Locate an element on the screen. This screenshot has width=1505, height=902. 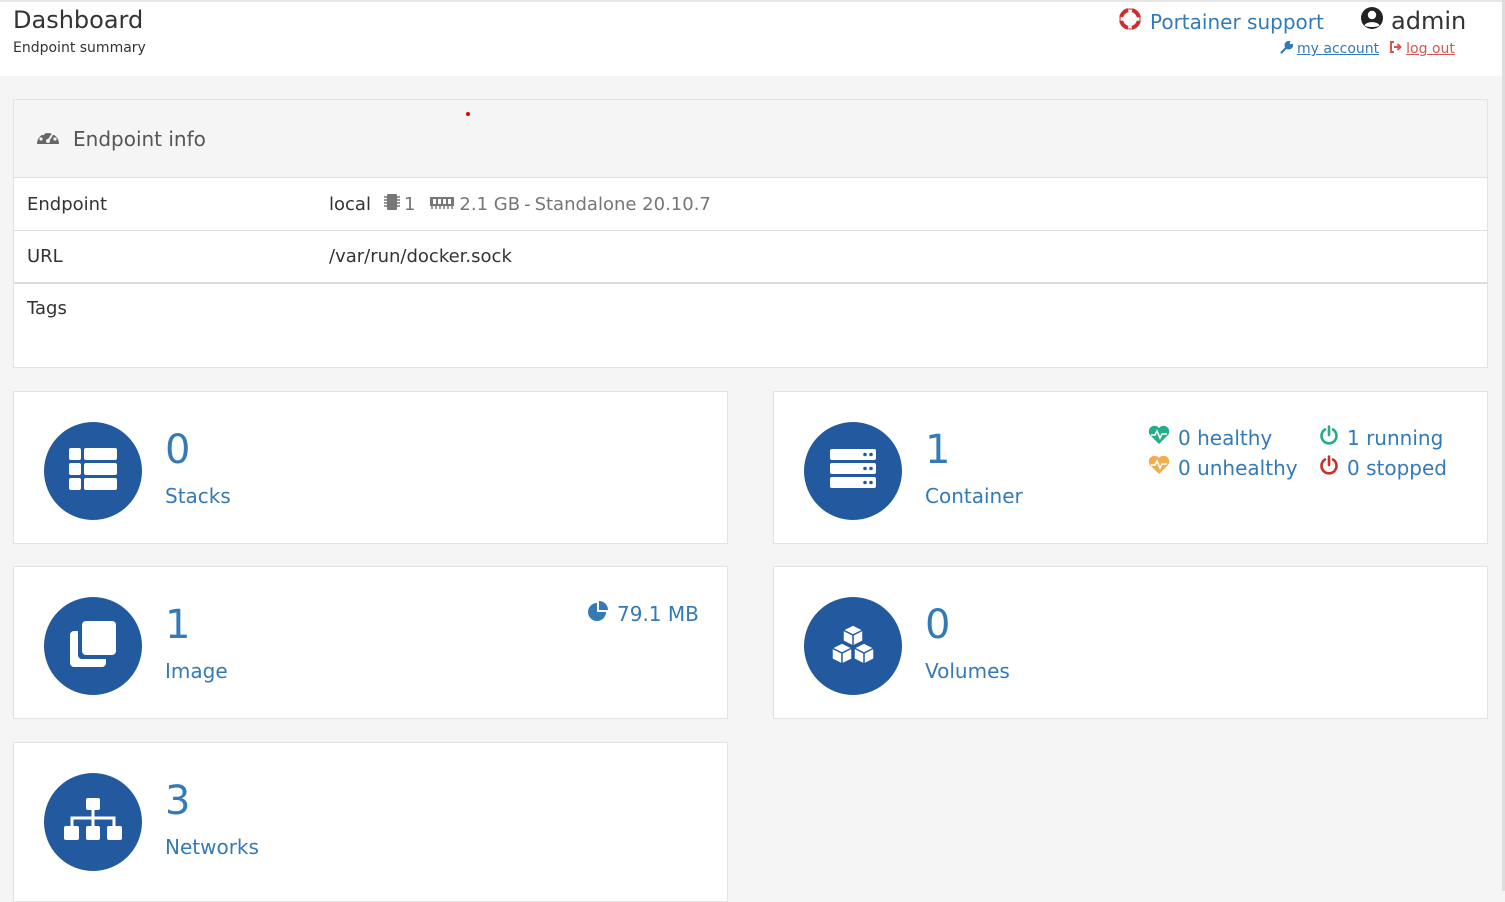
user-menu: admin is located at coordinates (1413, 21).